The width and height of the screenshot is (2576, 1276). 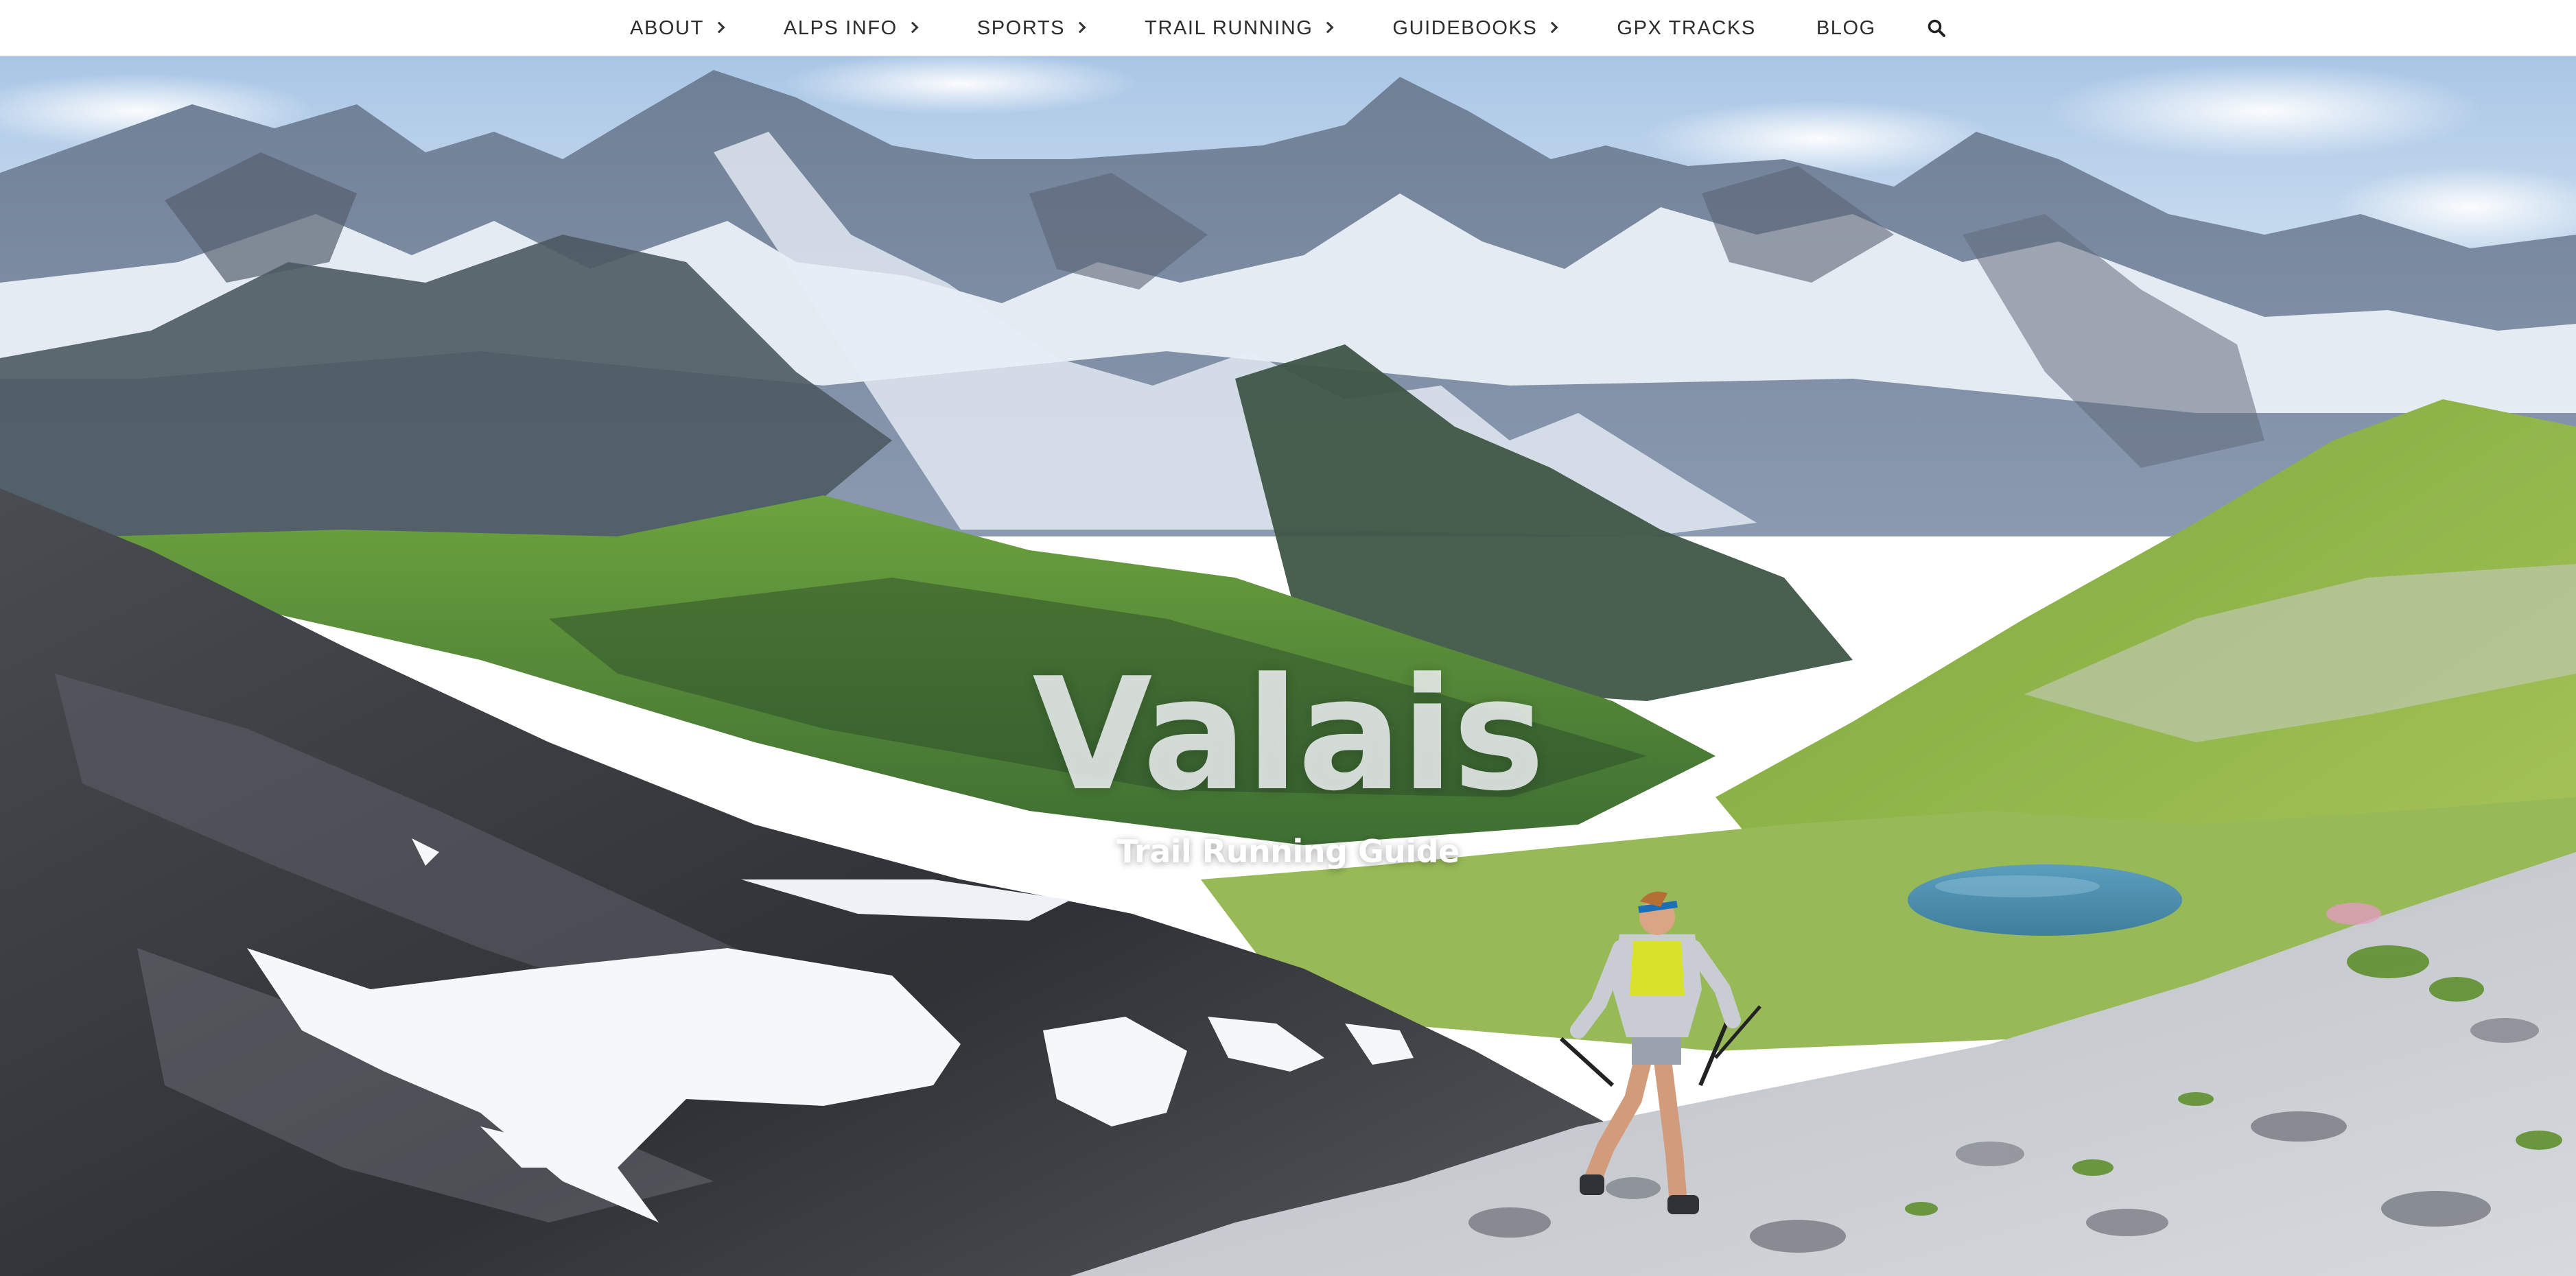 I want to click on nav-item-blog: BLOG, so click(x=1846, y=28).